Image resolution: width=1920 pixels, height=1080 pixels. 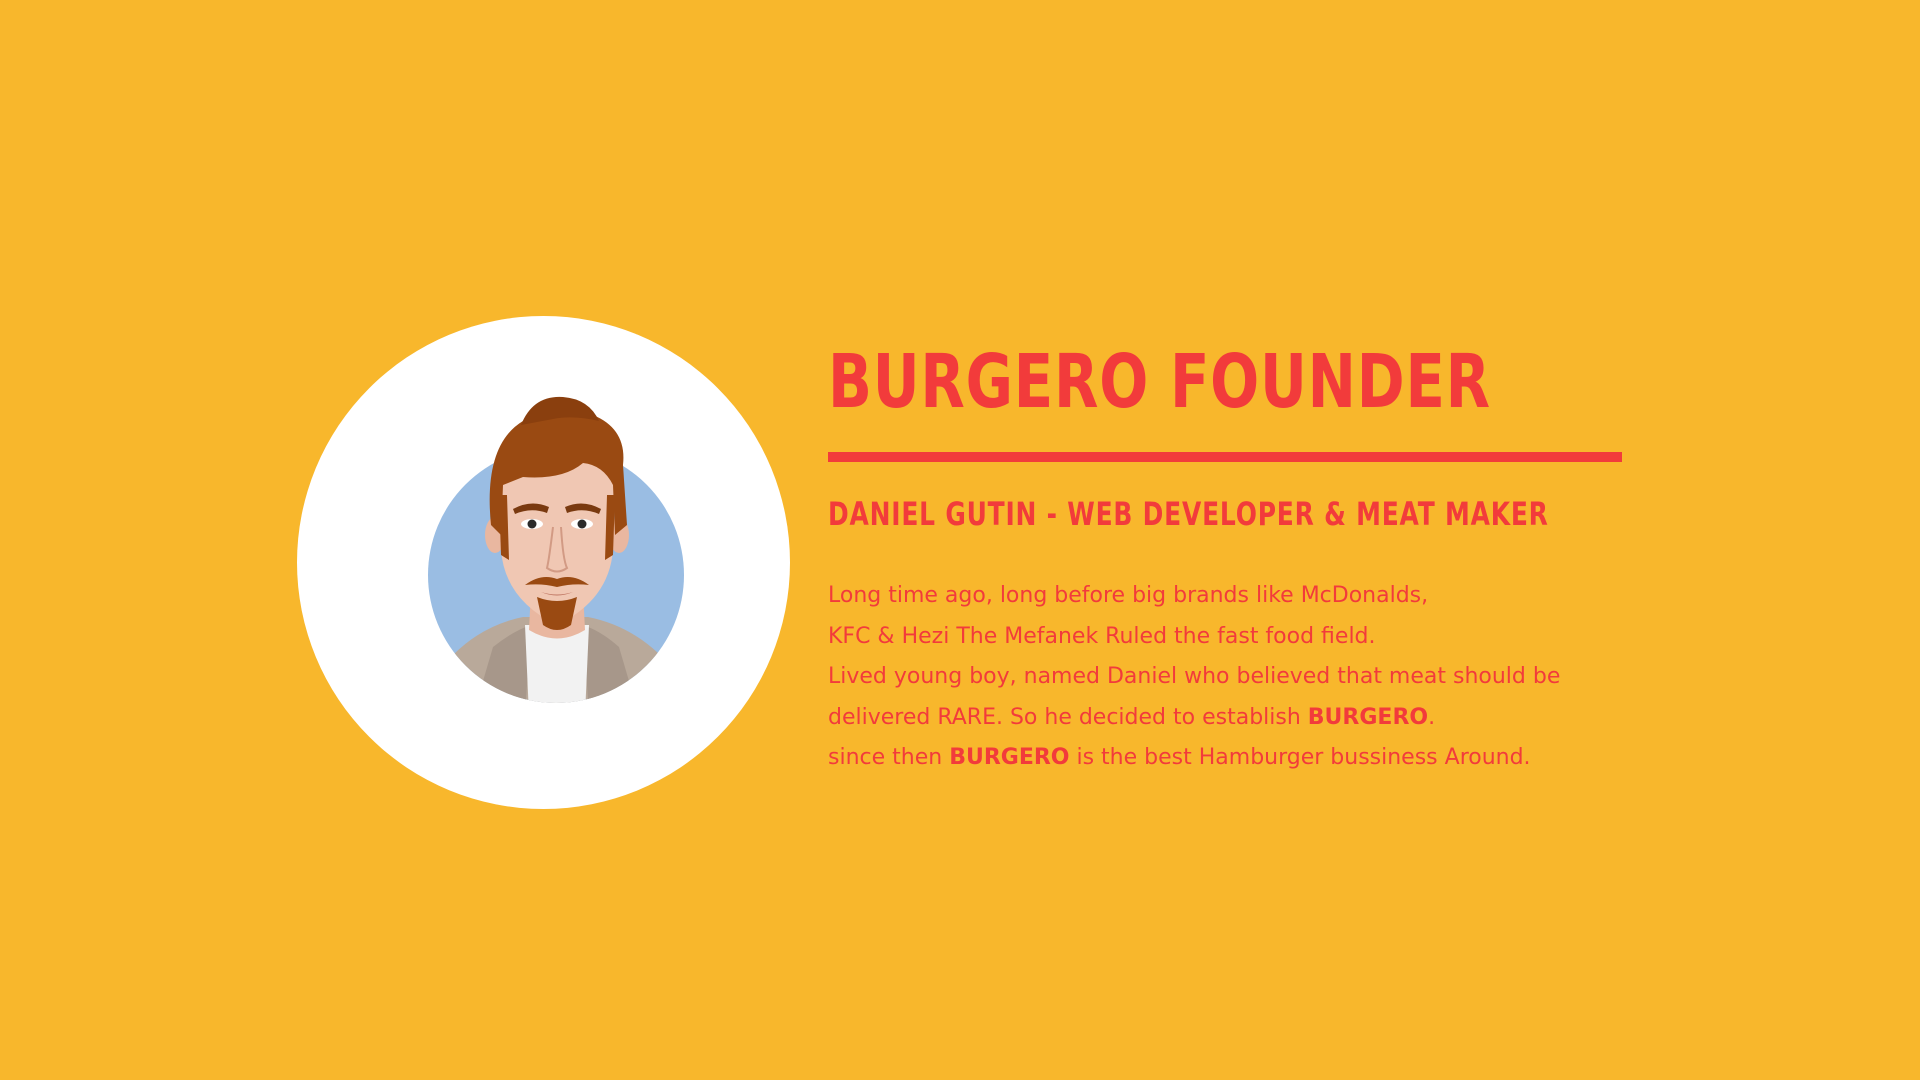 I want to click on page-title: BURGERO FOUNDER, so click(x=1159, y=382).